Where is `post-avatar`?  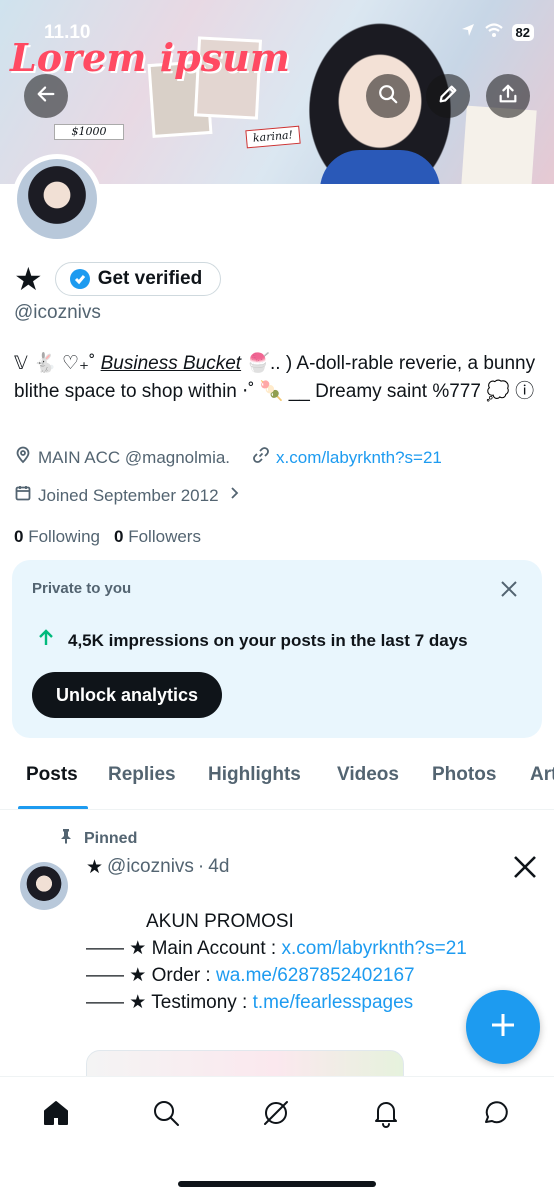 post-avatar is located at coordinates (44, 886).